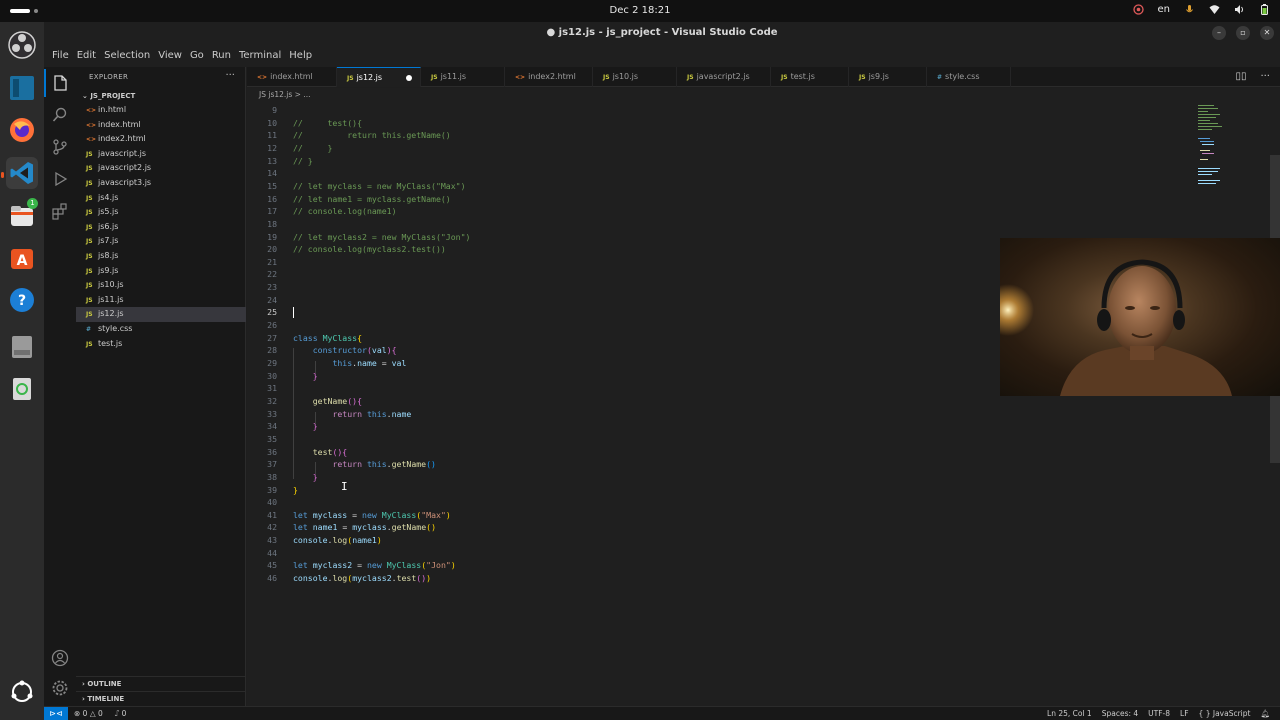 This screenshot has width=1280, height=720. Describe the element at coordinates (161, 256) in the screenshot. I see `file-item: JS js8.js` at that location.